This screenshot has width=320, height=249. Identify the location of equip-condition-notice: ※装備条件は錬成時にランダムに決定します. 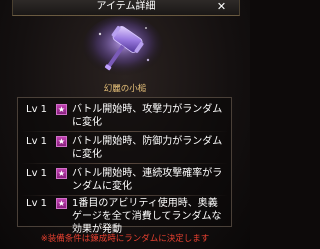
(125, 239).